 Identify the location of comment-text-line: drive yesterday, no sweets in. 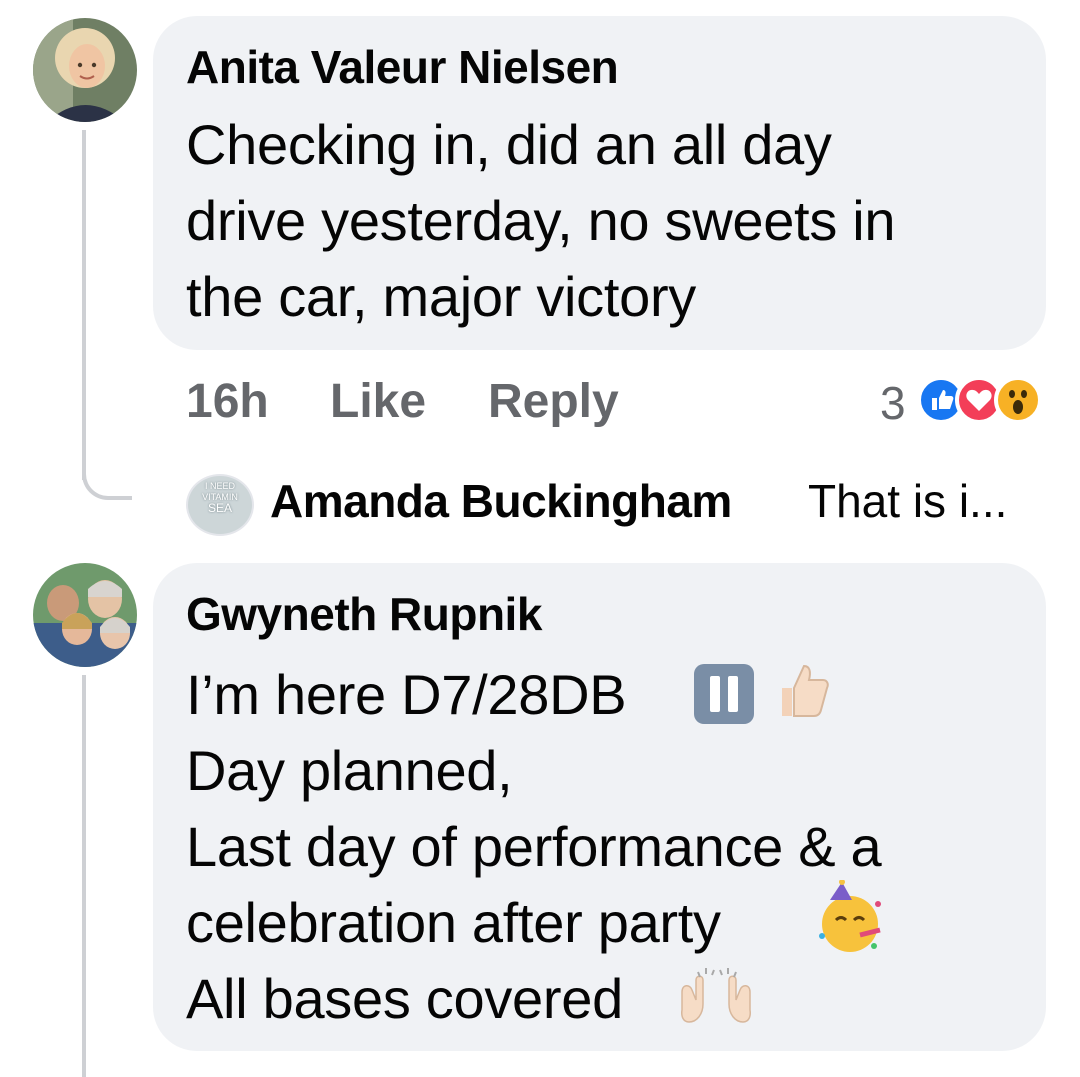
(541, 220).